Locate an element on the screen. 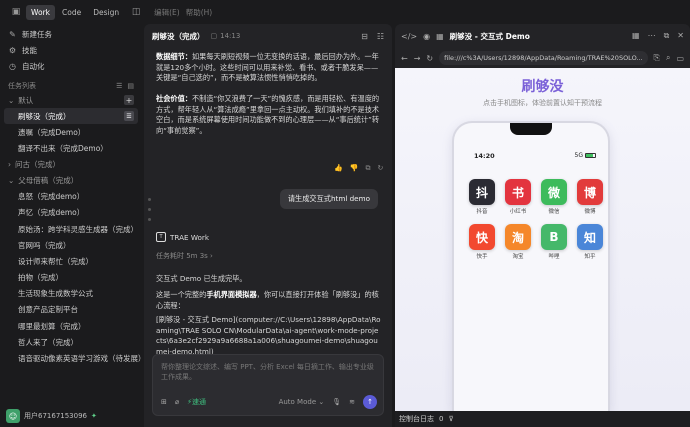 The width and height of the screenshot is (690, 427). collapse-icon: ▤ is located at coordinates (130, 86).